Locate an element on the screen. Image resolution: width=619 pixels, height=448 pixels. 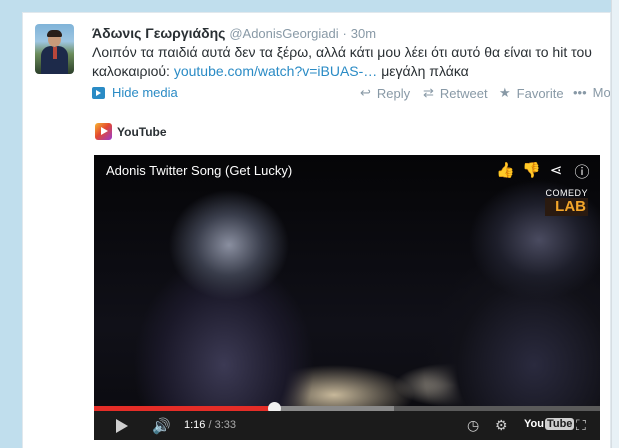
video-title: Adonis Twitter Song (Get Lucky) is located at coordinates (199, 170).